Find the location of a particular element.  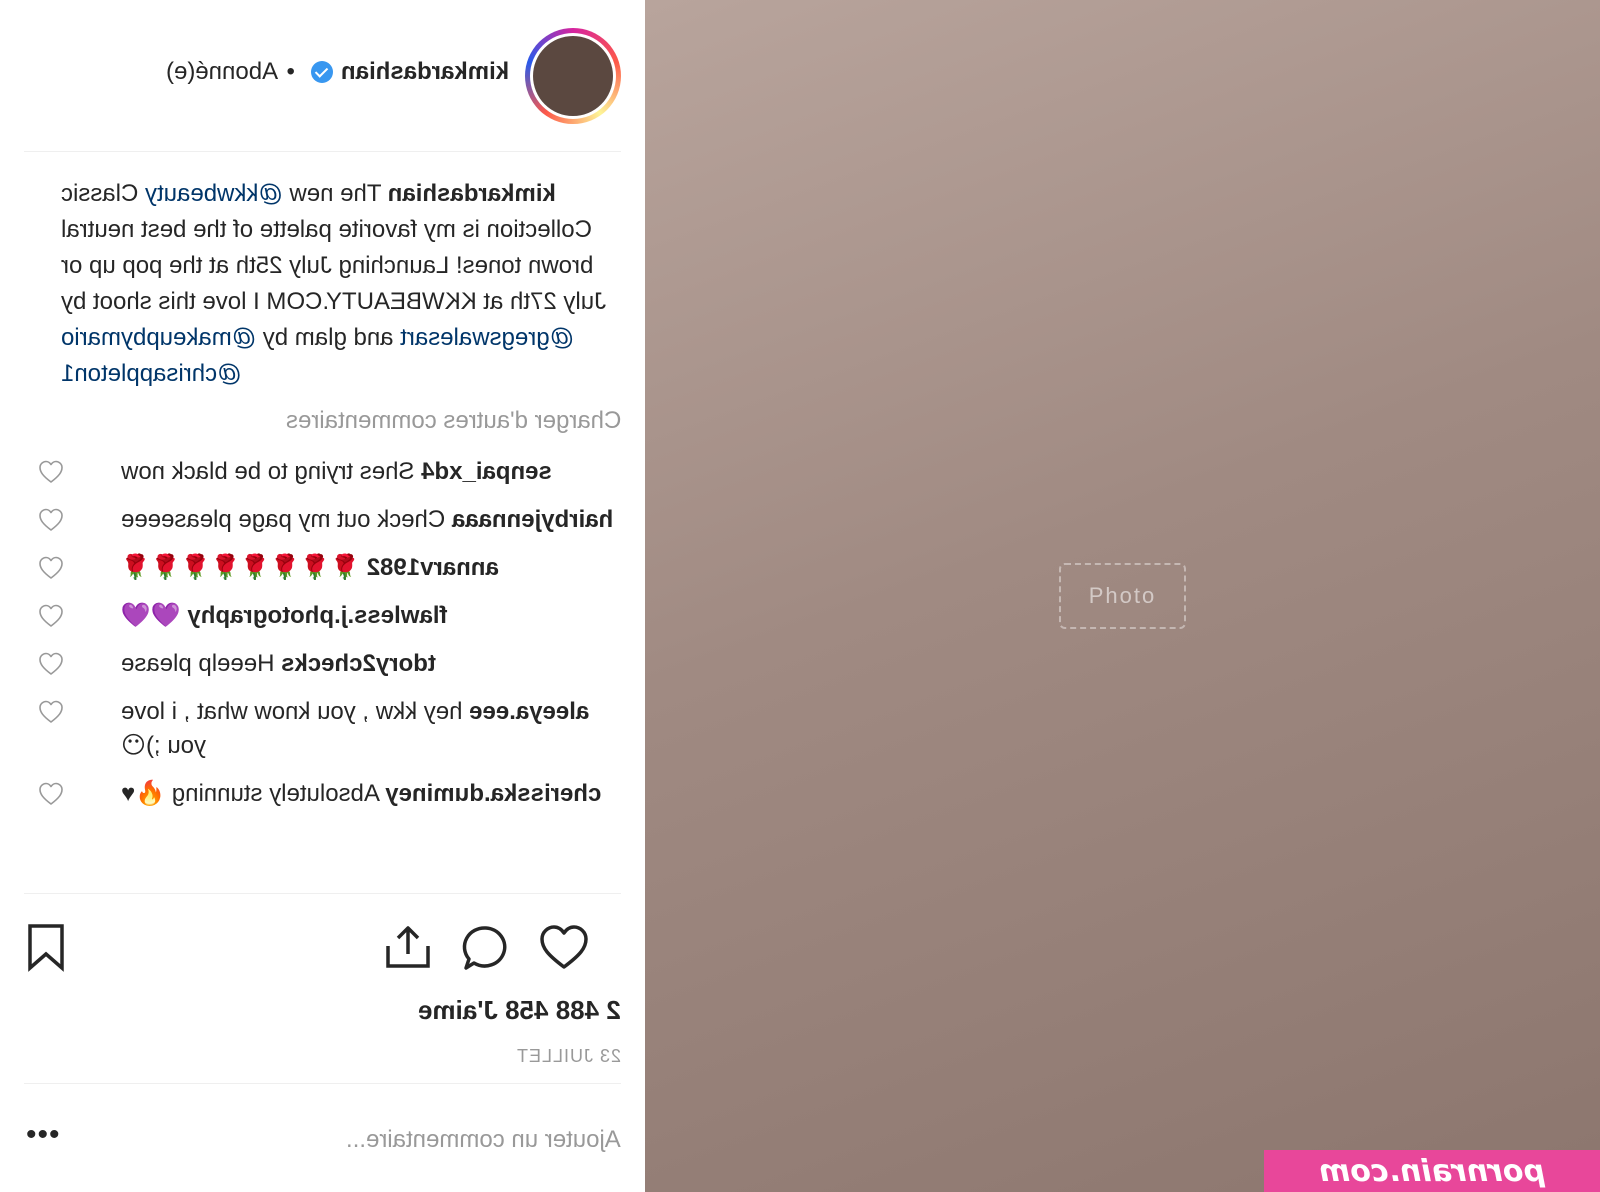

post-date: 23 JUILLET is located at coordinates (568, 1056).